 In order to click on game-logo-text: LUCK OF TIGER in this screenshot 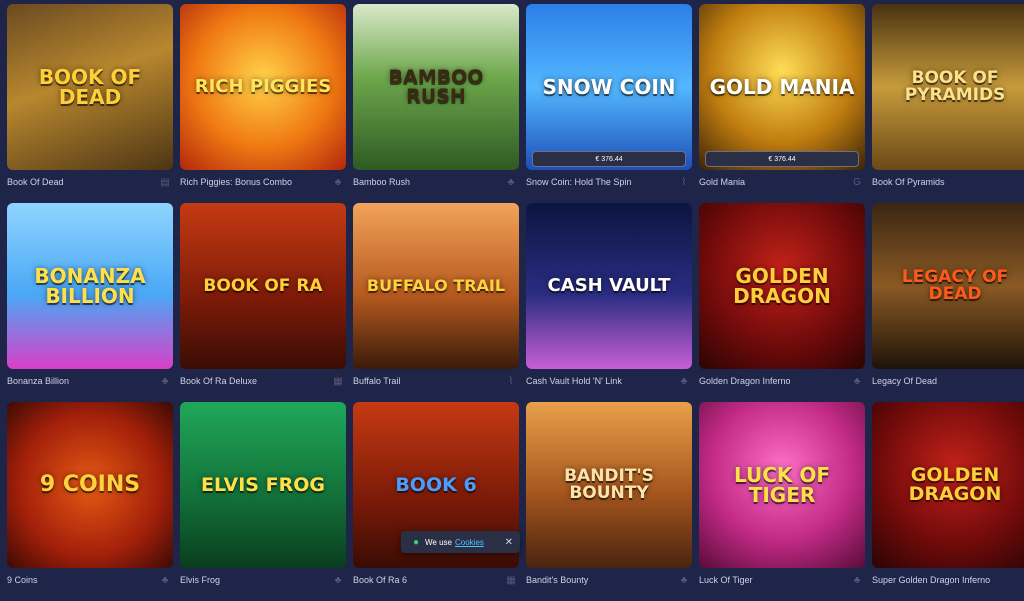, I will do `click(782, 485)`.